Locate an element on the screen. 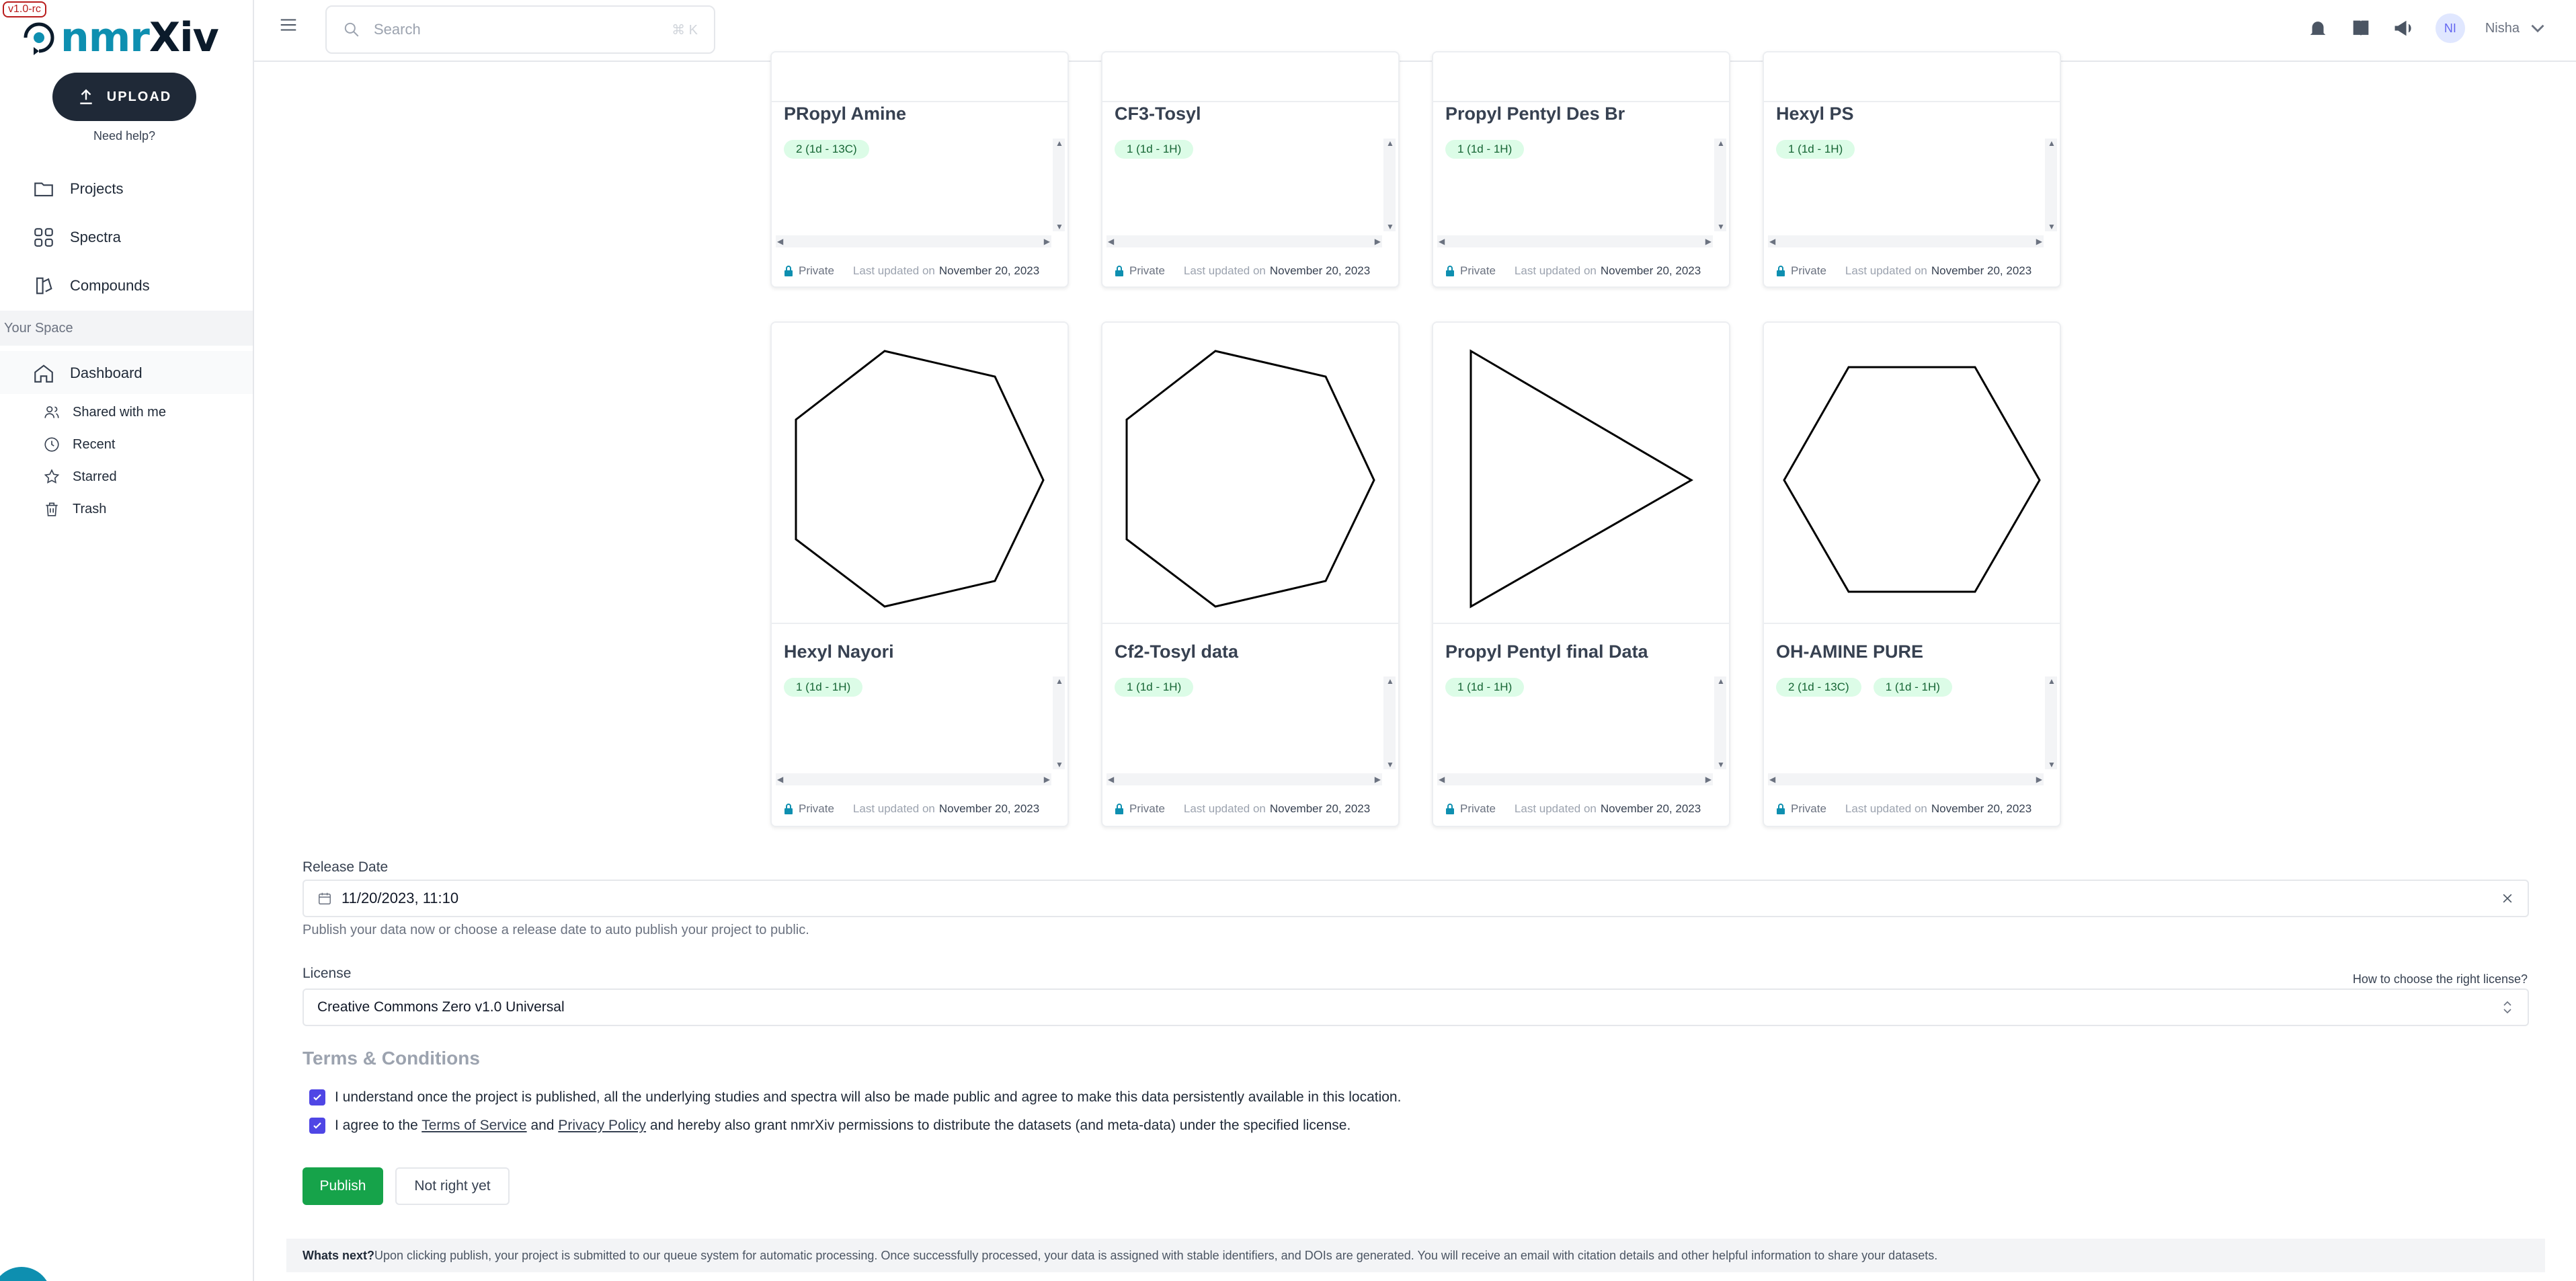 Image resolution: width=2576 pixels, height=1281 pixels. not-right-yet-button: Not right yet is located at coordinates (452, 1186).